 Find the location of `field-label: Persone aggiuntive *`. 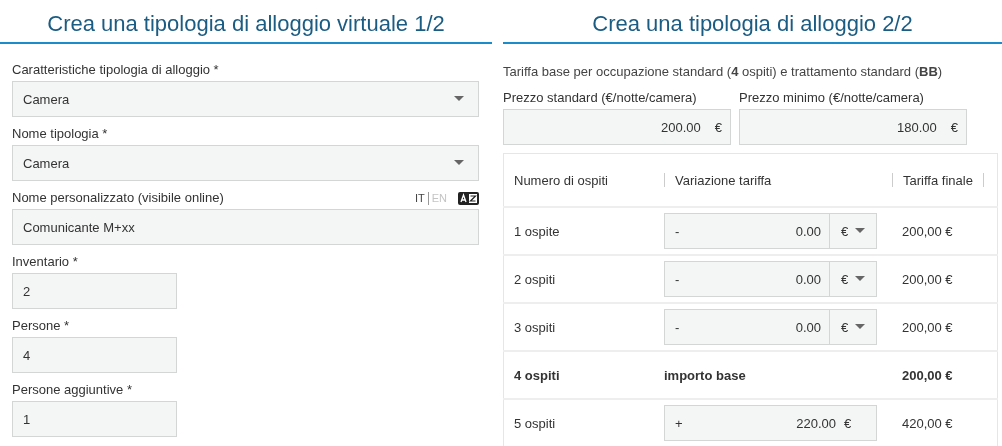

field-label: Persone aggiuntive * is located at coordinates (72, 390).